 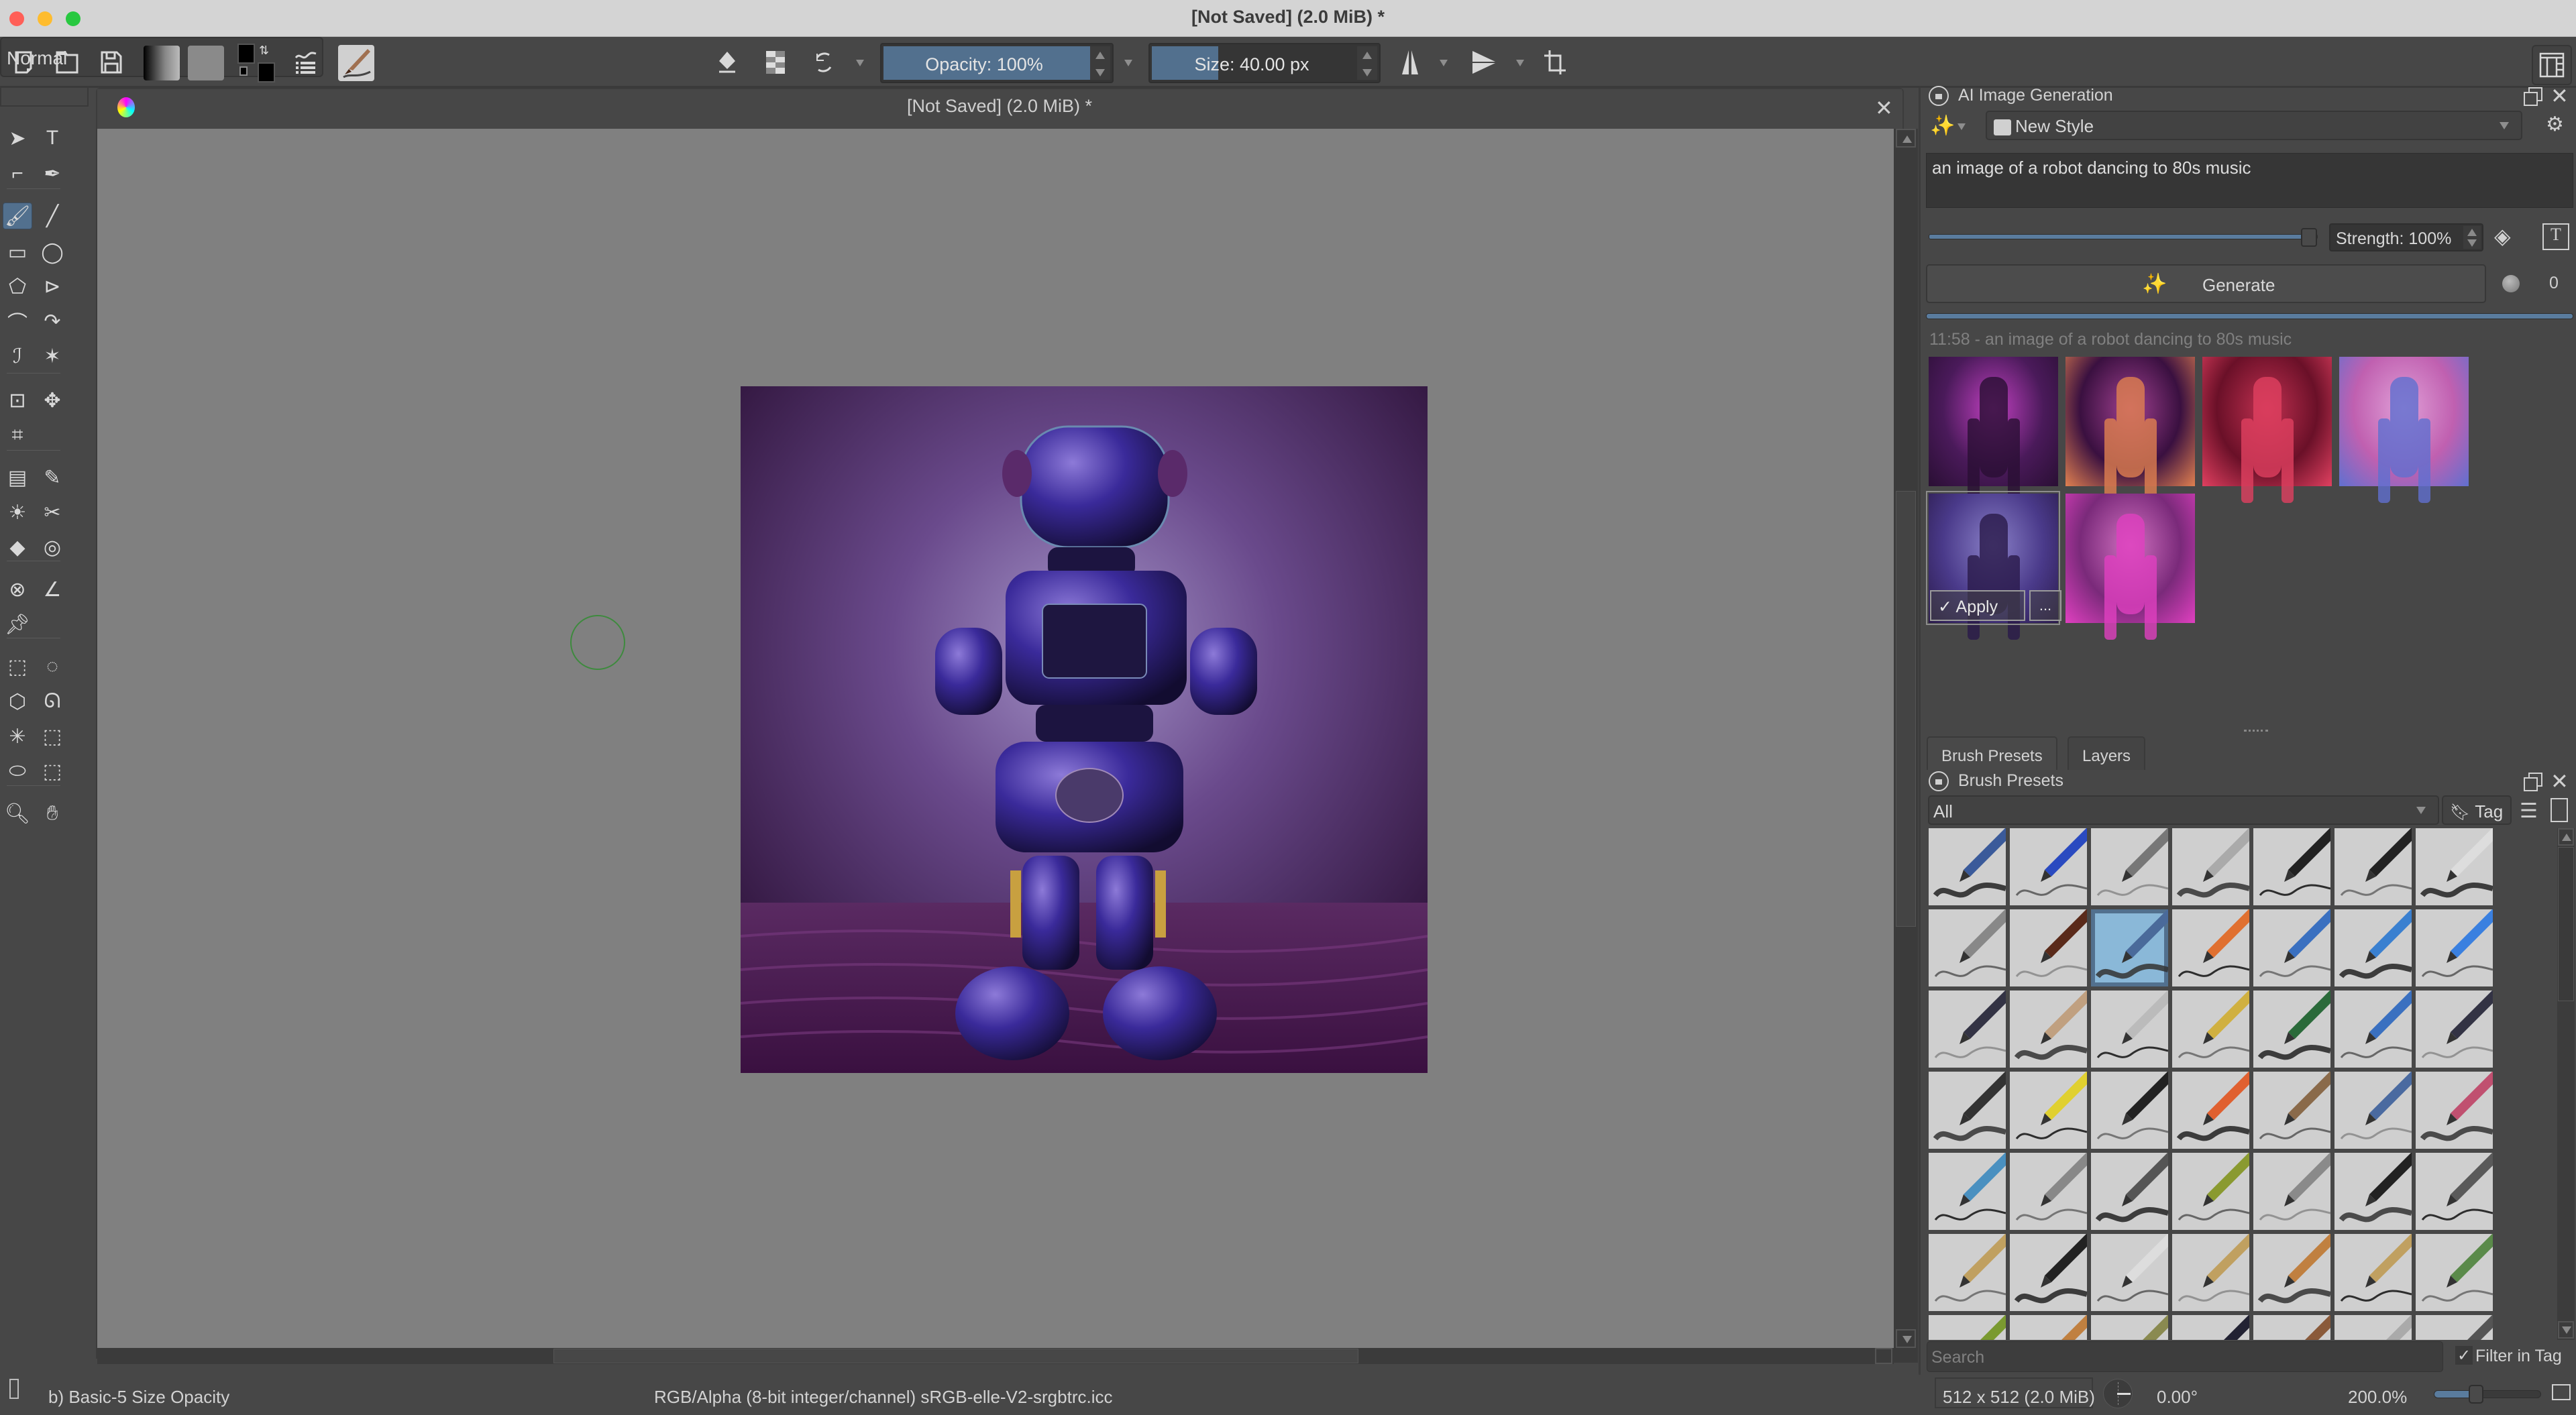 What do you see at coordinates (17, 216) in the screenshot?
I see `tool-freehand-brush: 🖌︎` at bounding box center [17, 216].